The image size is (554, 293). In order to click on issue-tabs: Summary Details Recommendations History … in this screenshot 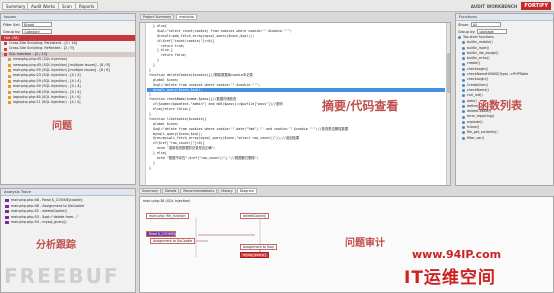, I will do `click(299, 192)`.